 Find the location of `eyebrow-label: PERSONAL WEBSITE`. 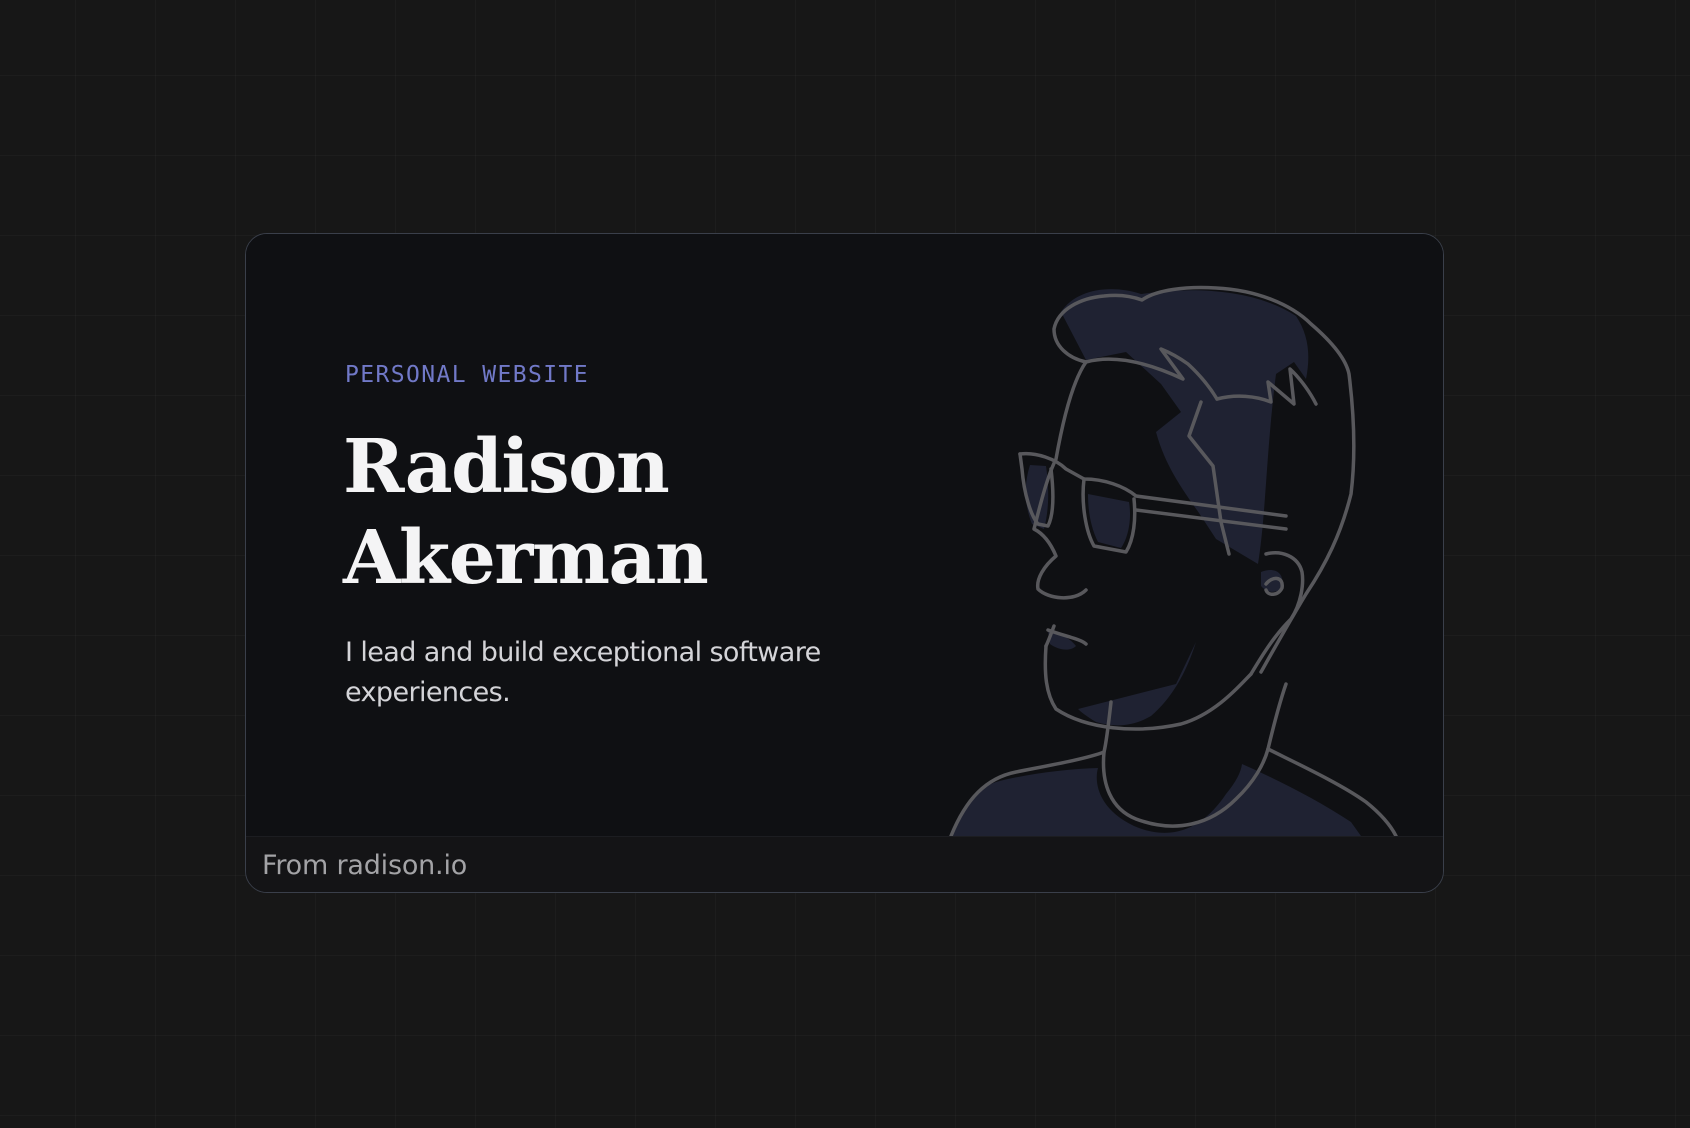

eyebrow-label: PERSONAL WEBSITE is located at coordinates (467, 375).